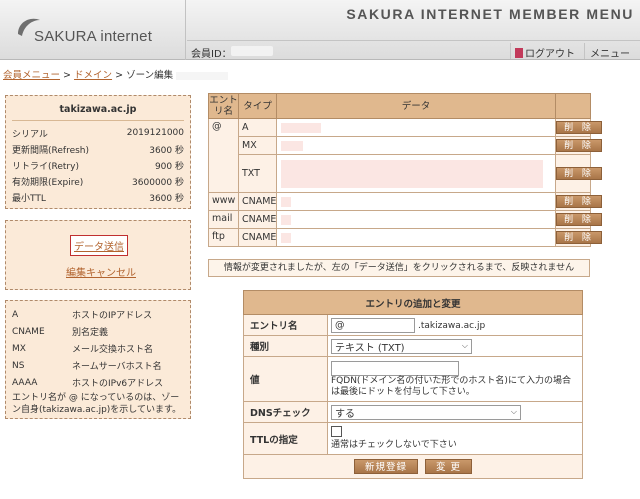 This screenshot has height=499, width=640. I want to click on table-row: ftp CNAME 削 除, so click(405, 237).